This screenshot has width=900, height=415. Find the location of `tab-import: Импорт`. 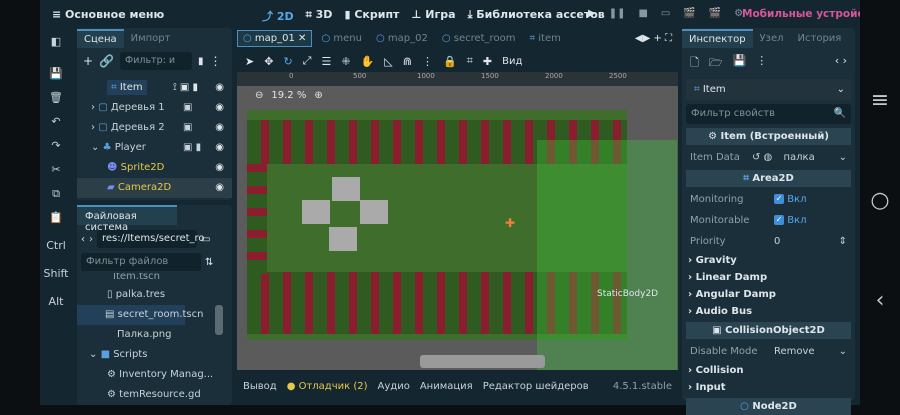

tab-import: Импорт is located at coordinates (151, 38).